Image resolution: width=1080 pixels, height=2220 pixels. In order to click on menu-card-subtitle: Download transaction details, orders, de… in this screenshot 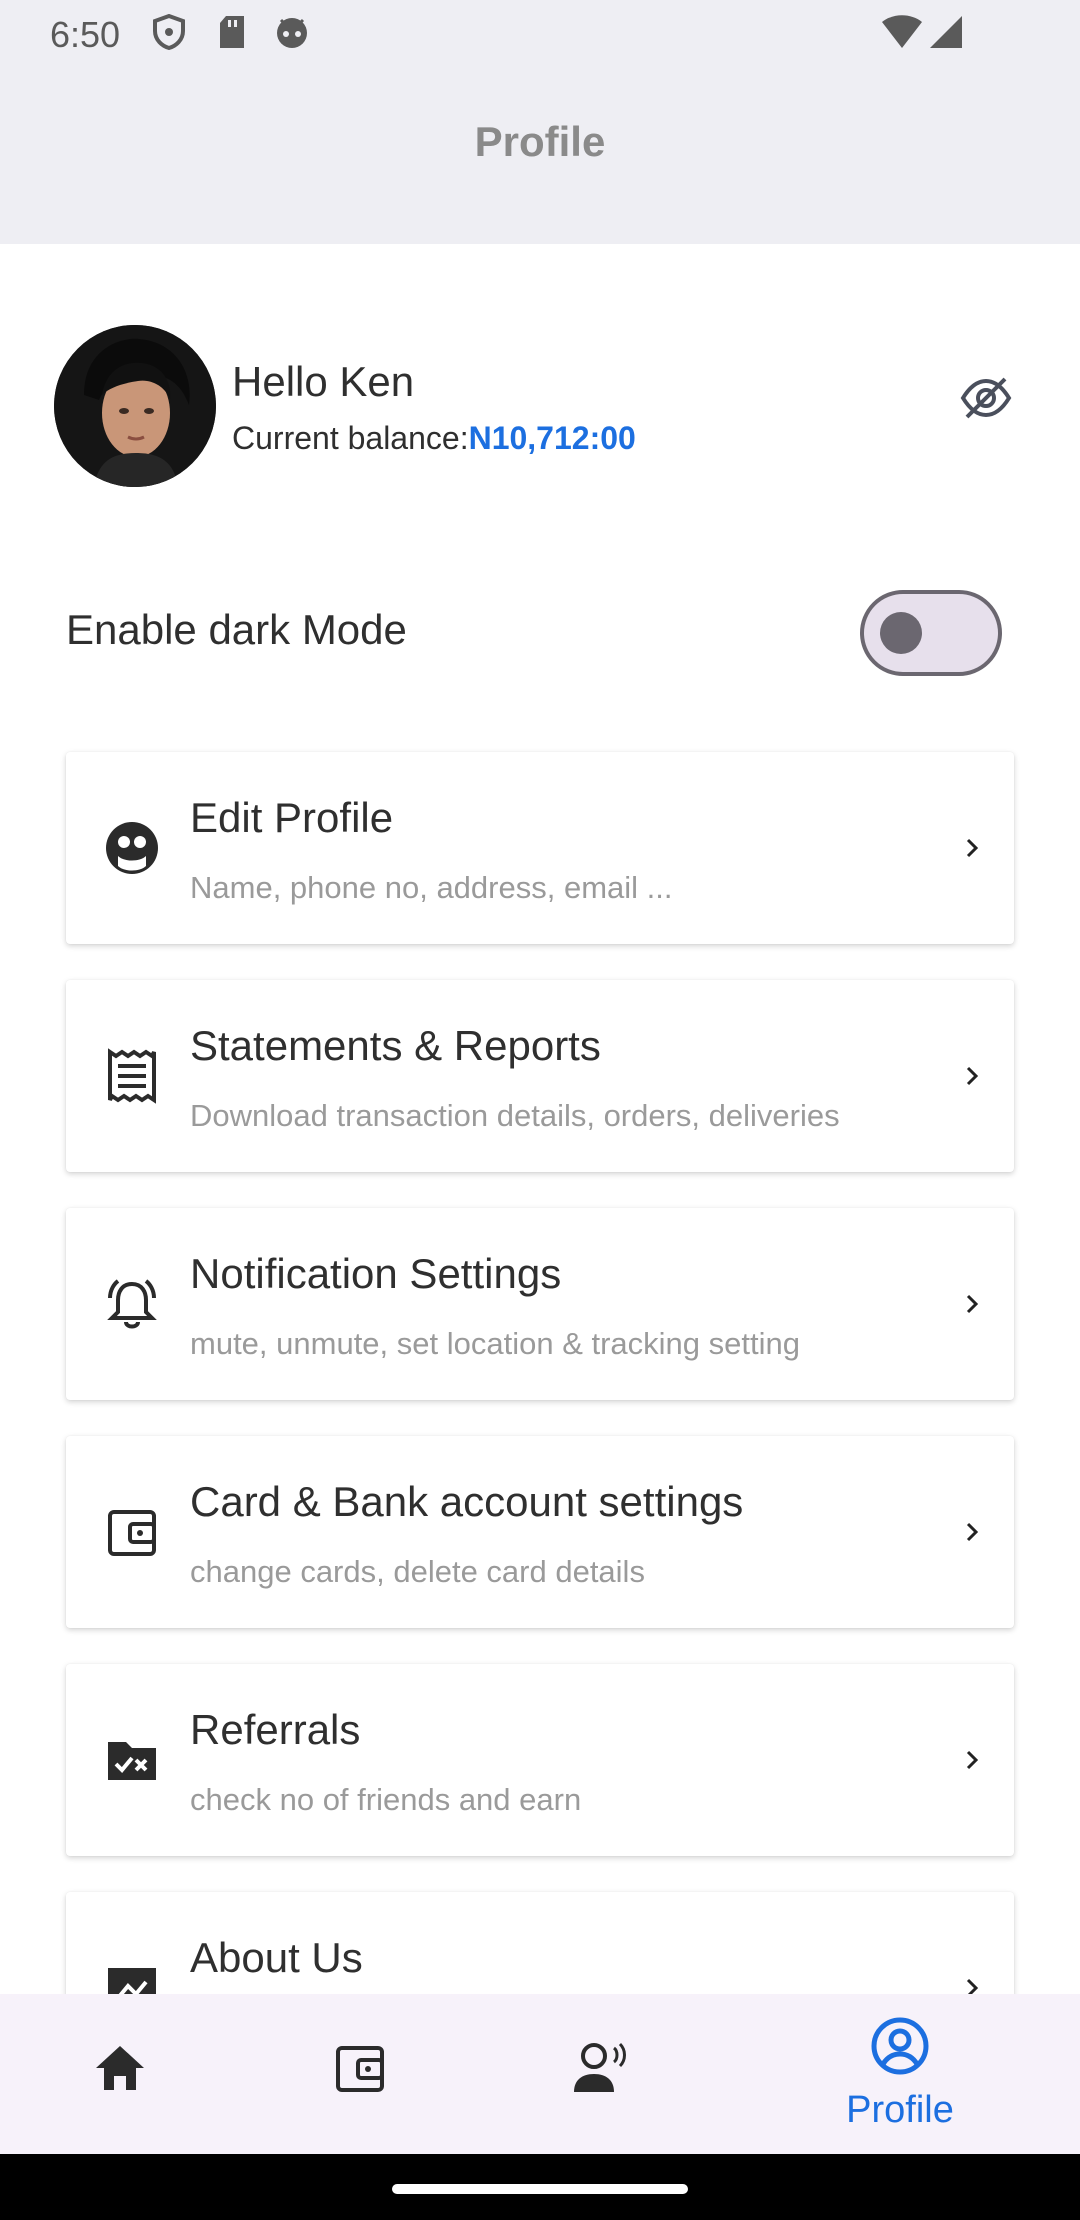, I will do `click(515, 1115)`.